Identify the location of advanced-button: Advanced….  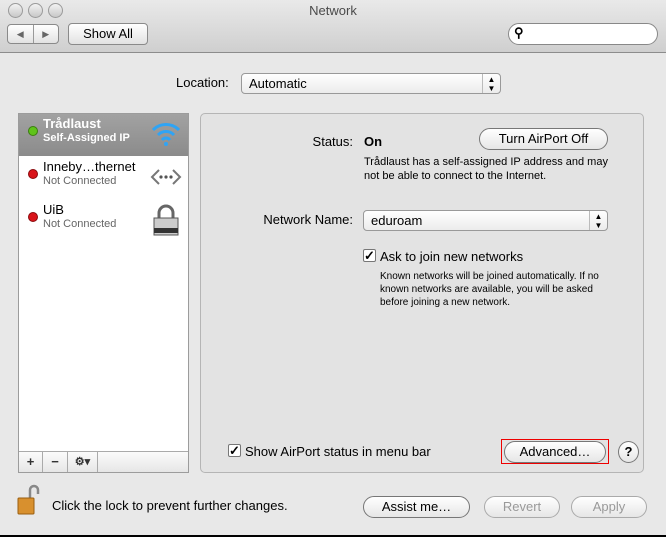
(555, 452).